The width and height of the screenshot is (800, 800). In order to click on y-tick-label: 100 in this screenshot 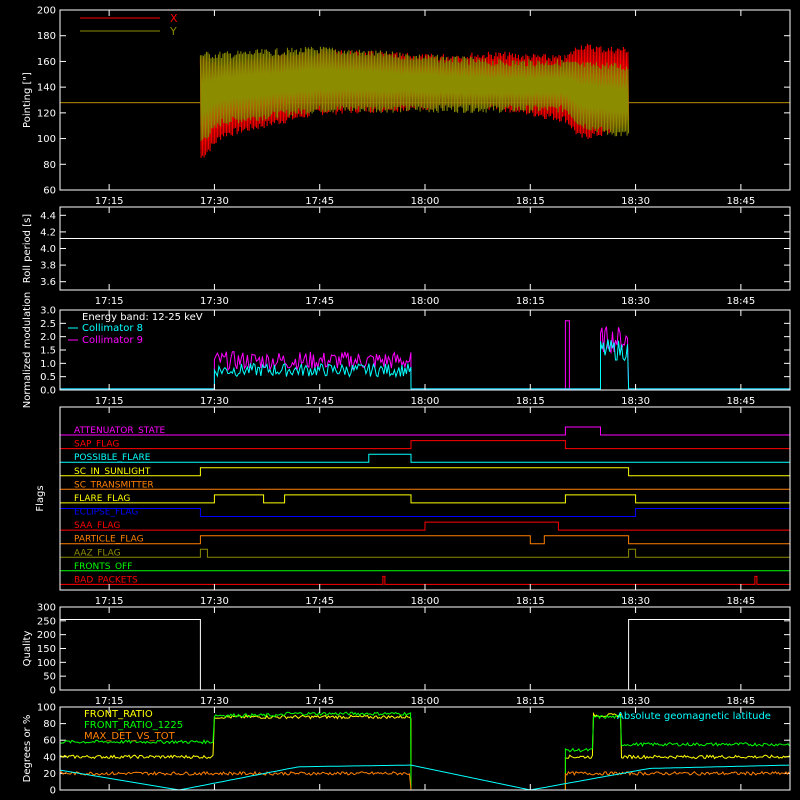, I will do `click(46, 663)`.